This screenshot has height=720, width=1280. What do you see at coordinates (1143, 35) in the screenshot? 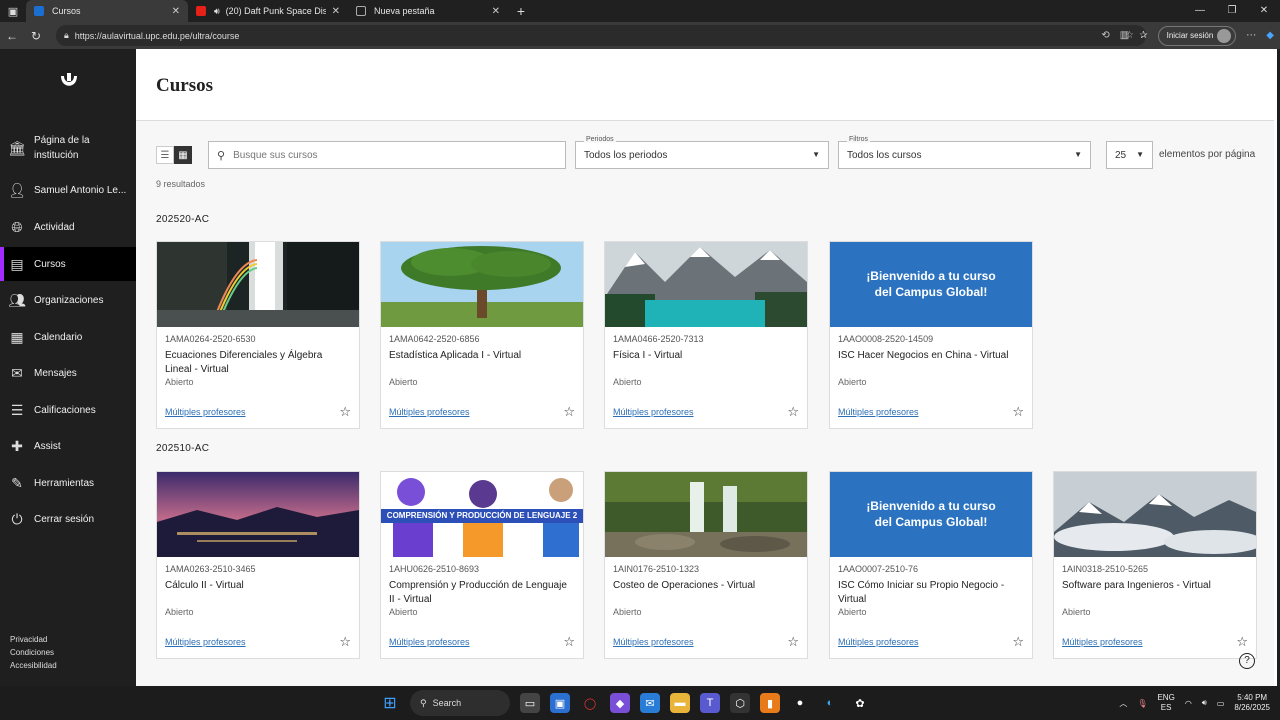
I see `favorites-icon: ✰` at bounding box center [1143, 35].